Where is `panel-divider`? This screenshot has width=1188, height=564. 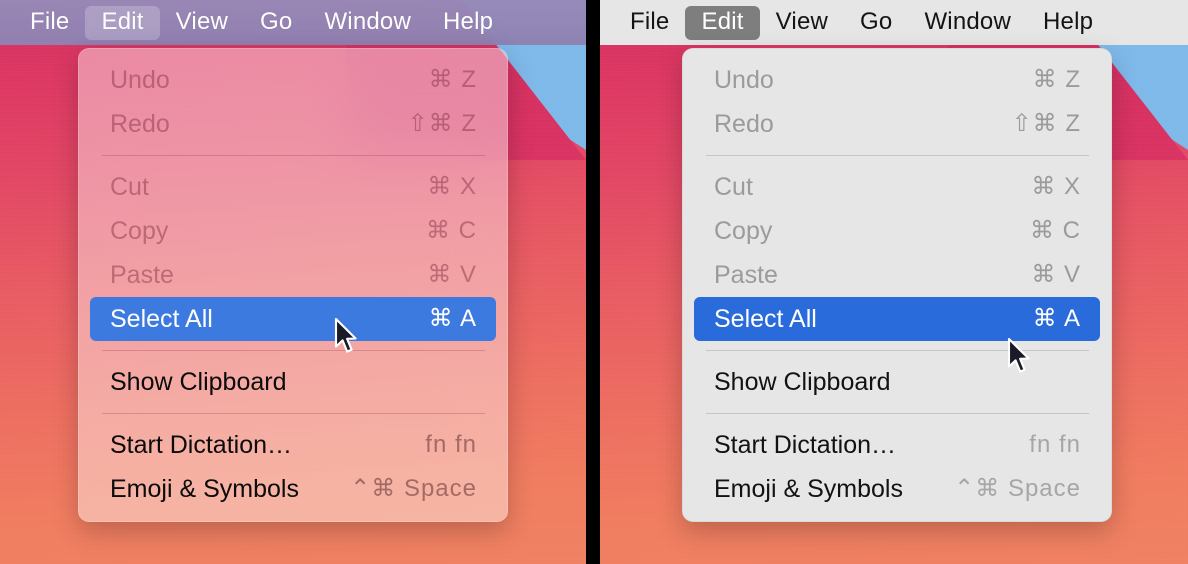 panel-divider is located at coordinates (593, 282).